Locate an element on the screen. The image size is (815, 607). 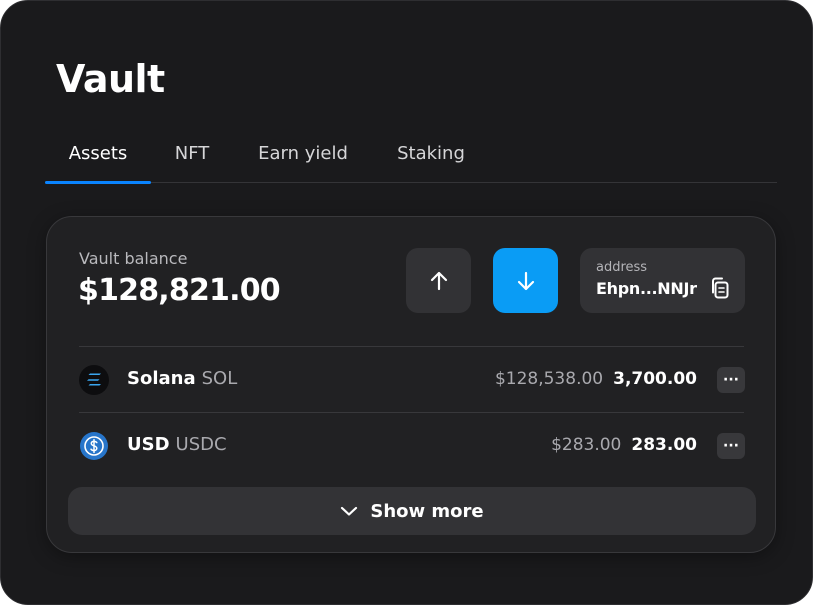
balance-label: Vault balance is located at coordinates (133, 258).